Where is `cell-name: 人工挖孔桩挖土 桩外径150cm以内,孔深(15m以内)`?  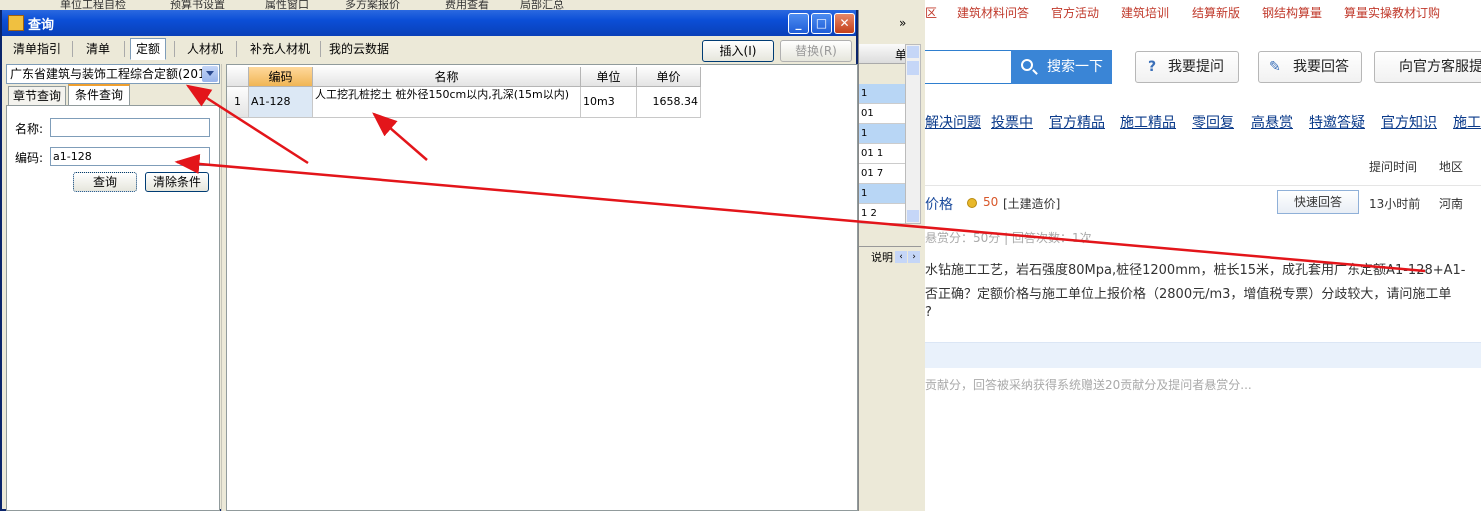
cell-name: 人工挖孔桩挖土 桩外径150cm以内,孔深(15m以内) is located at coordinates (447, 102).